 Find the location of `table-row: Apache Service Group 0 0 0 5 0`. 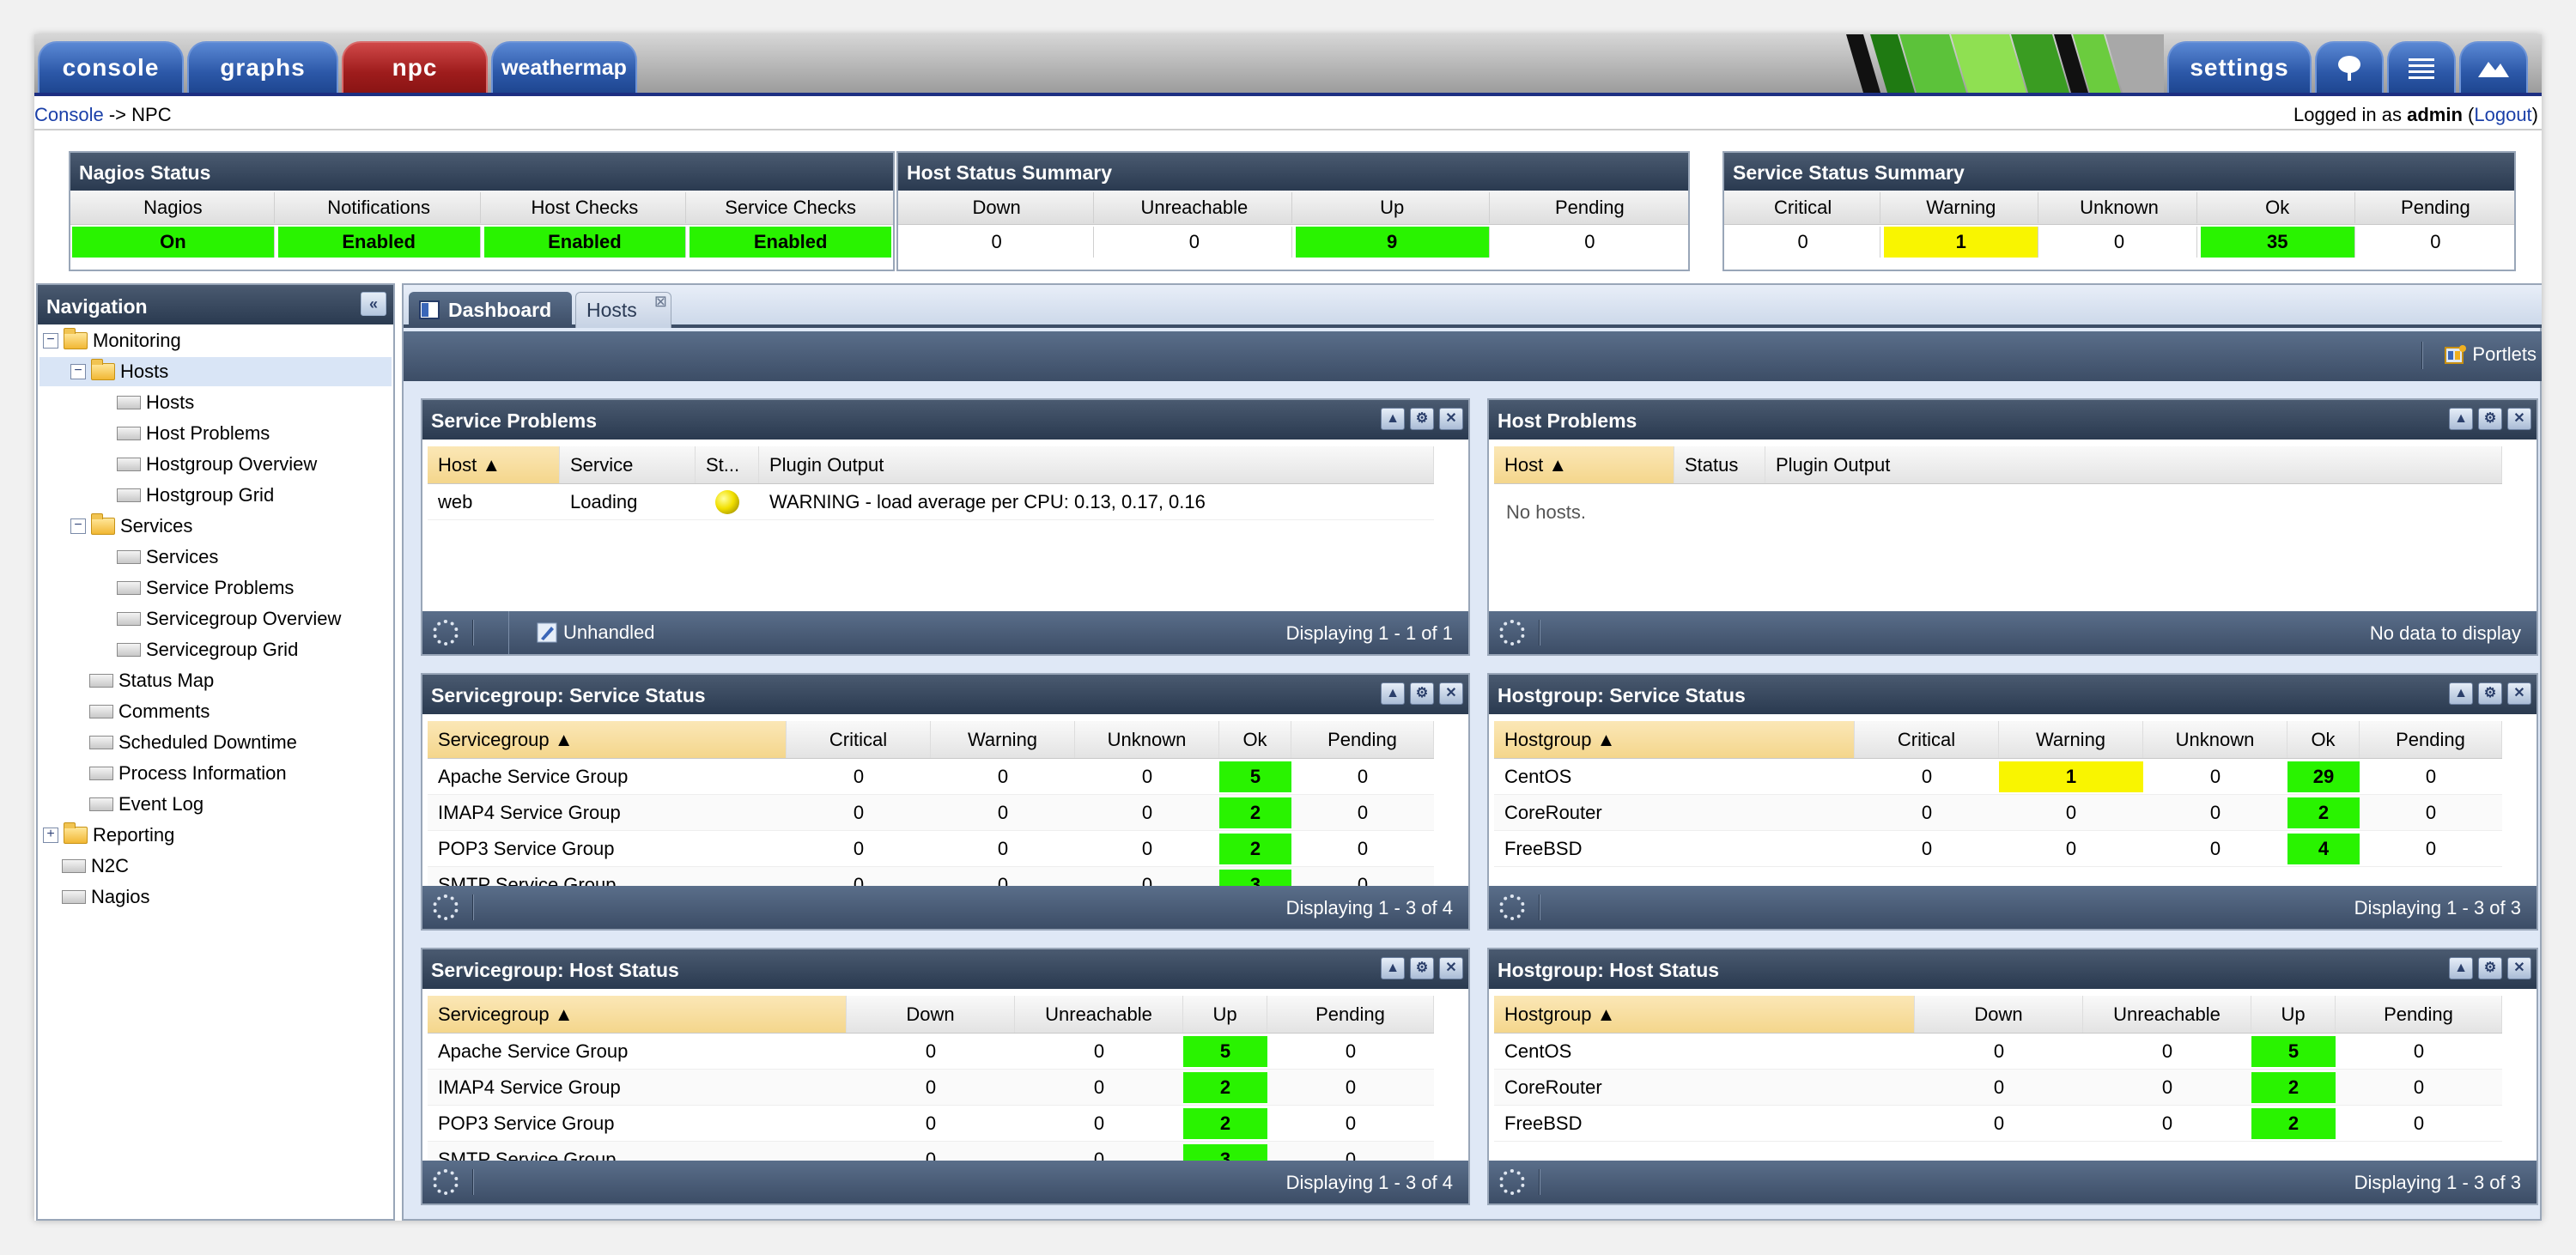

table-row: Apache Service Group 0 0 0 5 0 is located at coordinates (931, 777).